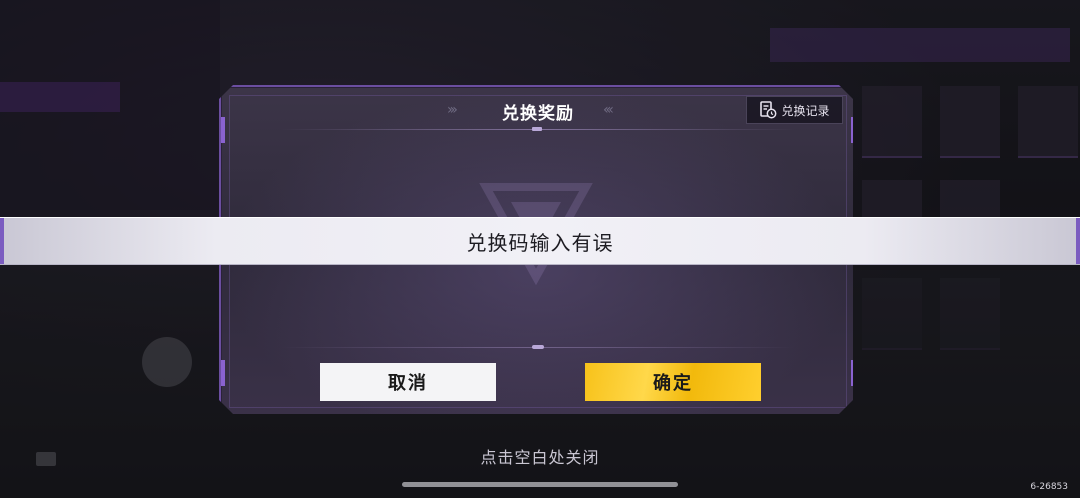  Describe the element at coordinates (768, 110) in the screenshot. I see `redeem-history-icon` at that location.